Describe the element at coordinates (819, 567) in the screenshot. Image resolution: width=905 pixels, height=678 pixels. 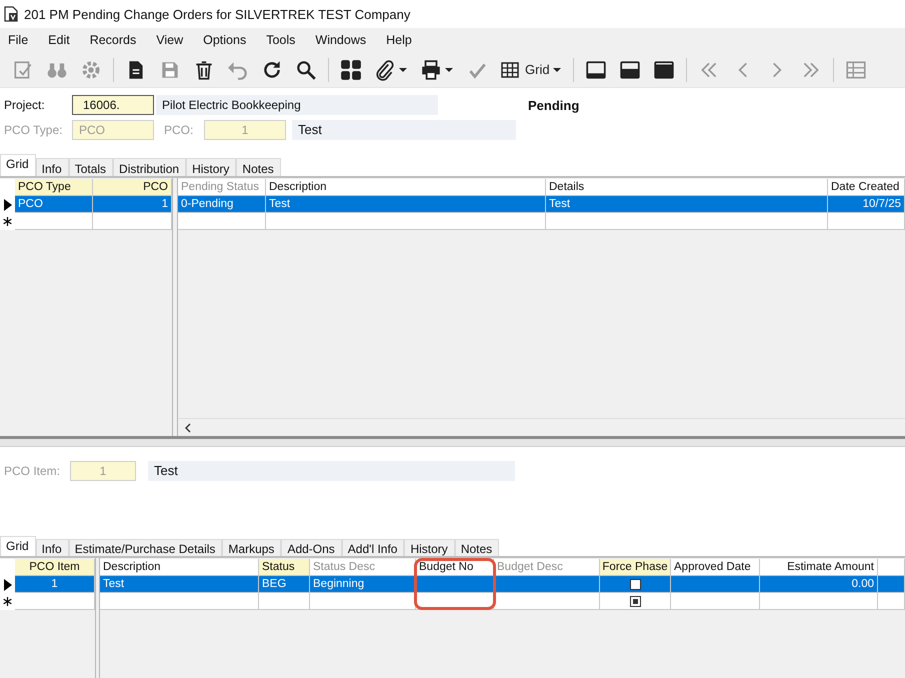
I see `column-header: Estimate Amount` at that location.